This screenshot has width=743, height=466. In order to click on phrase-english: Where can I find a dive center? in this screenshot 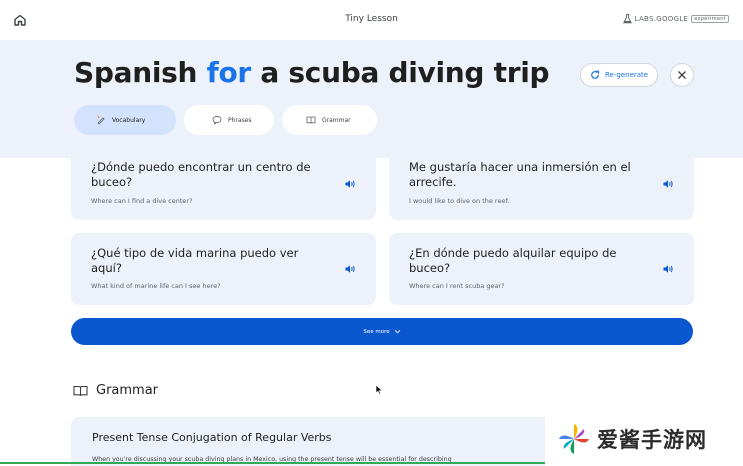, I will do `click(142, 201)`.